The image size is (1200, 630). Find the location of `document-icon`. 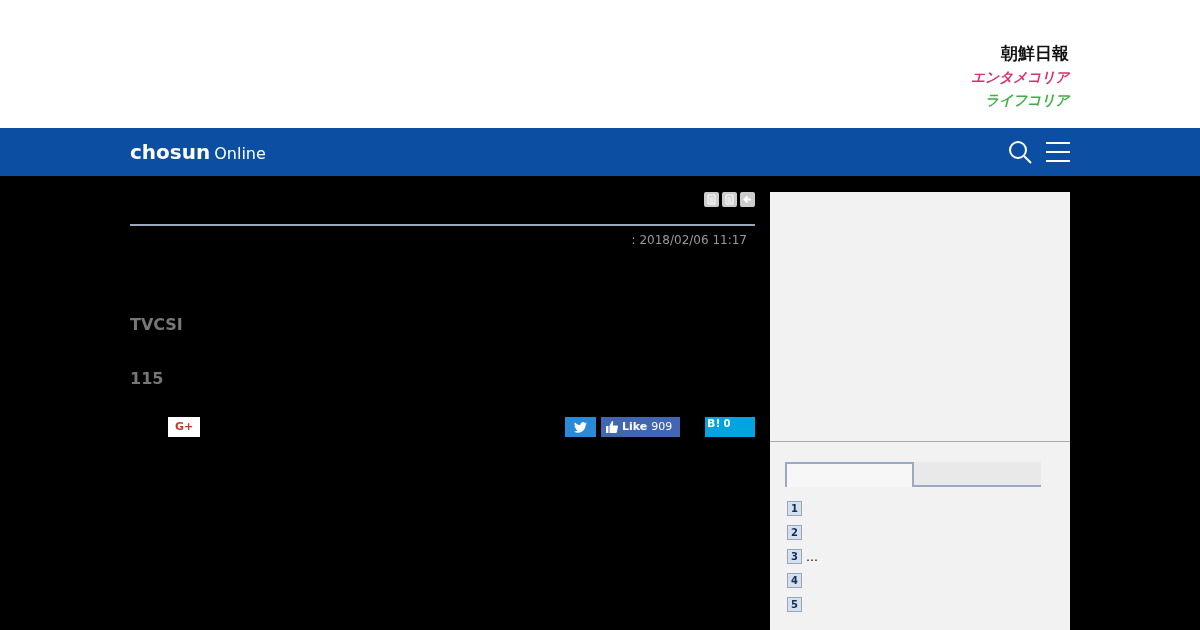

document-icon is located at coordinates (729, 199).